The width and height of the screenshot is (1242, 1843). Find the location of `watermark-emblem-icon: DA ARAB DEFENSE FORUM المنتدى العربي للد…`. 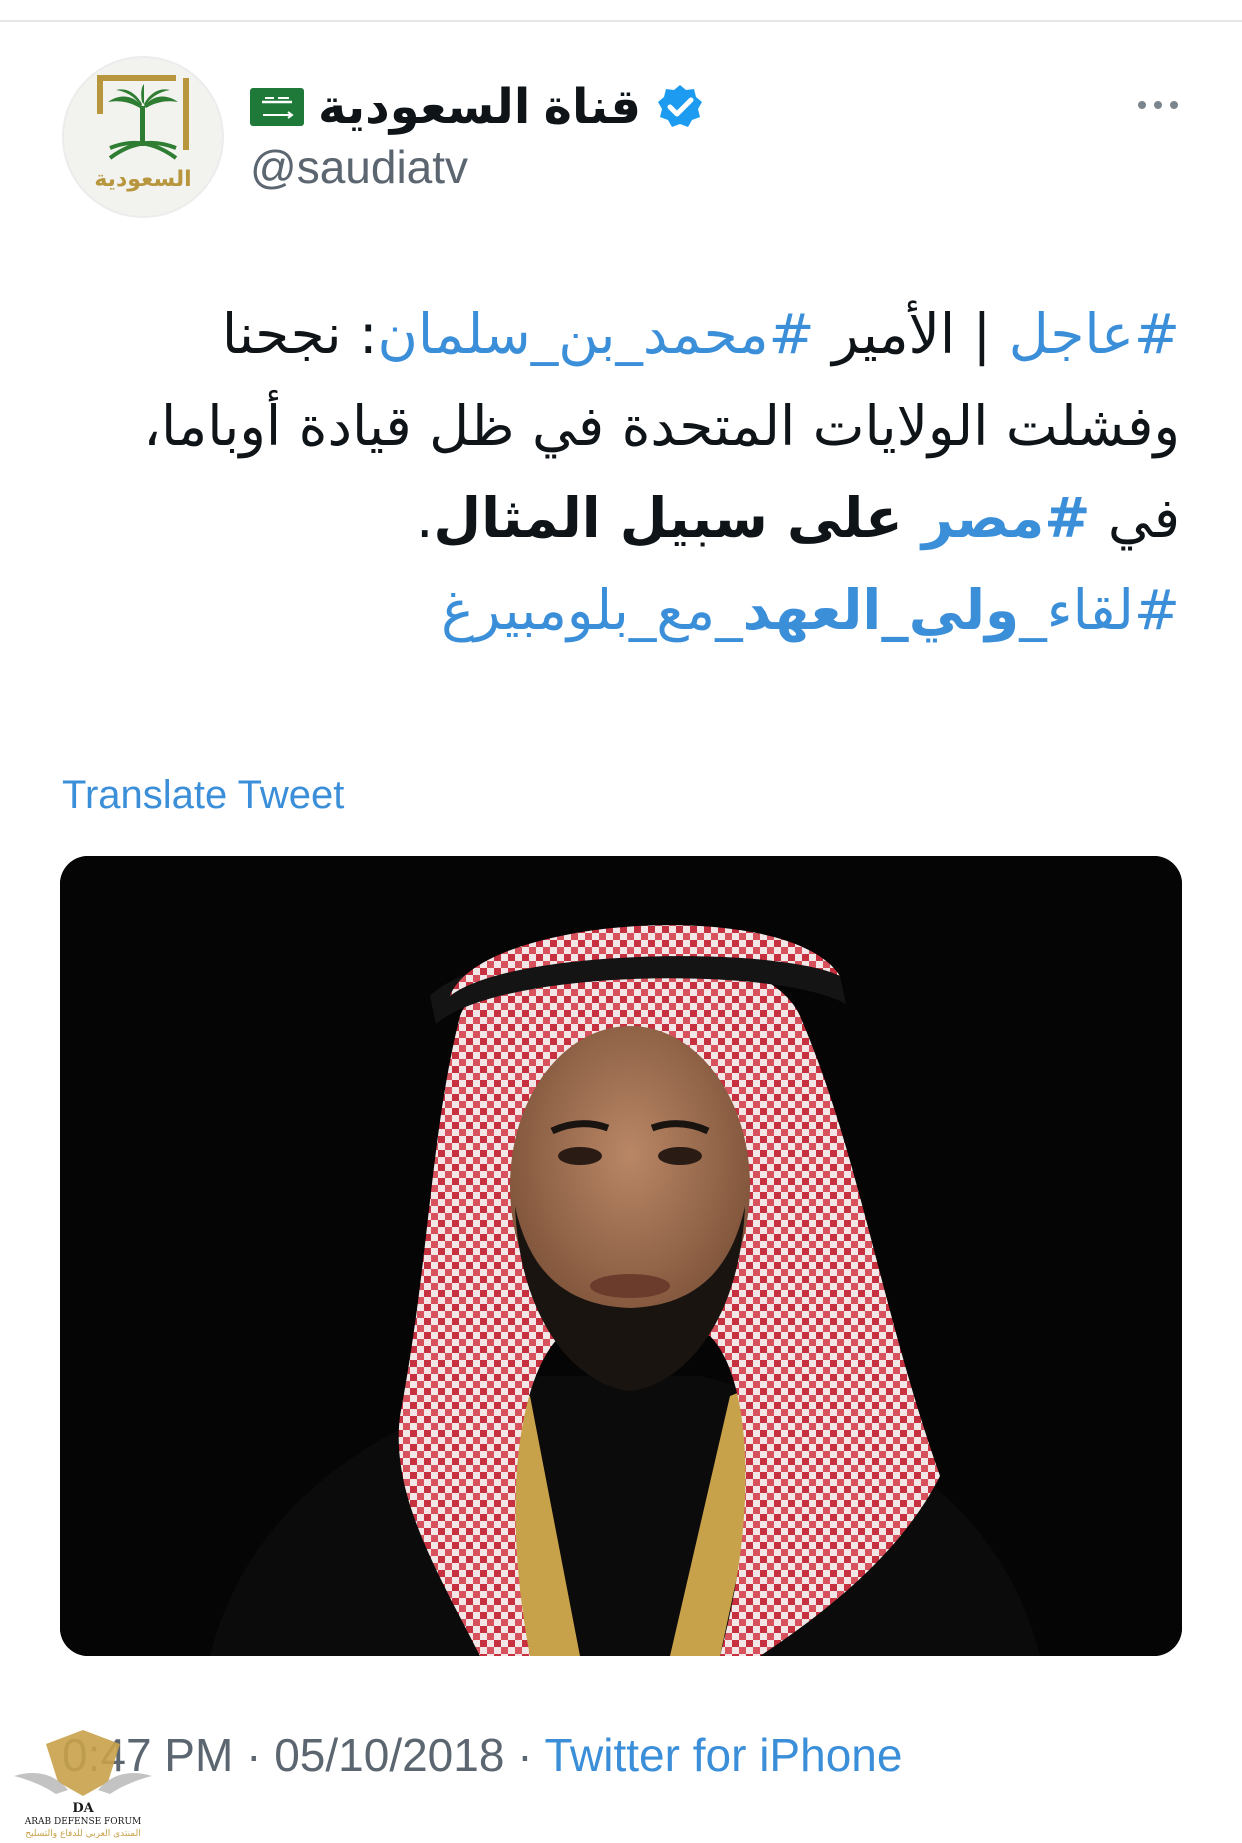

watermark-emblem-icon: DA ARAB DEFENSE FORUM المنتدى العربي للد… is located at coordinates (83, 1784).